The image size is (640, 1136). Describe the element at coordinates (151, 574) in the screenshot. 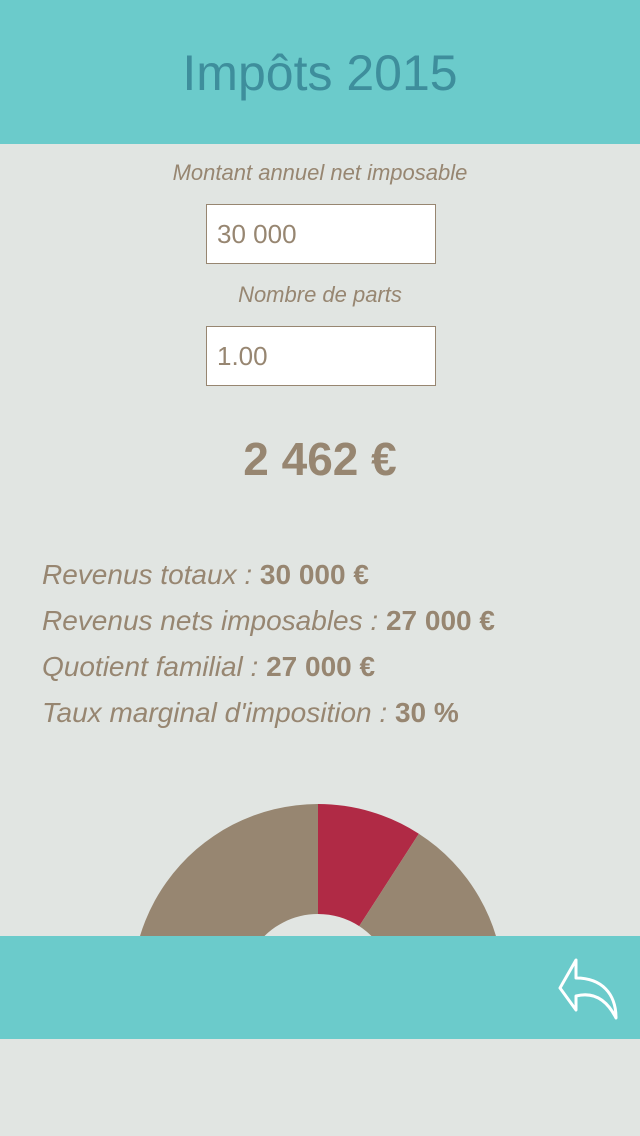

I see `stat-label: Revenus totaux :` at that location.